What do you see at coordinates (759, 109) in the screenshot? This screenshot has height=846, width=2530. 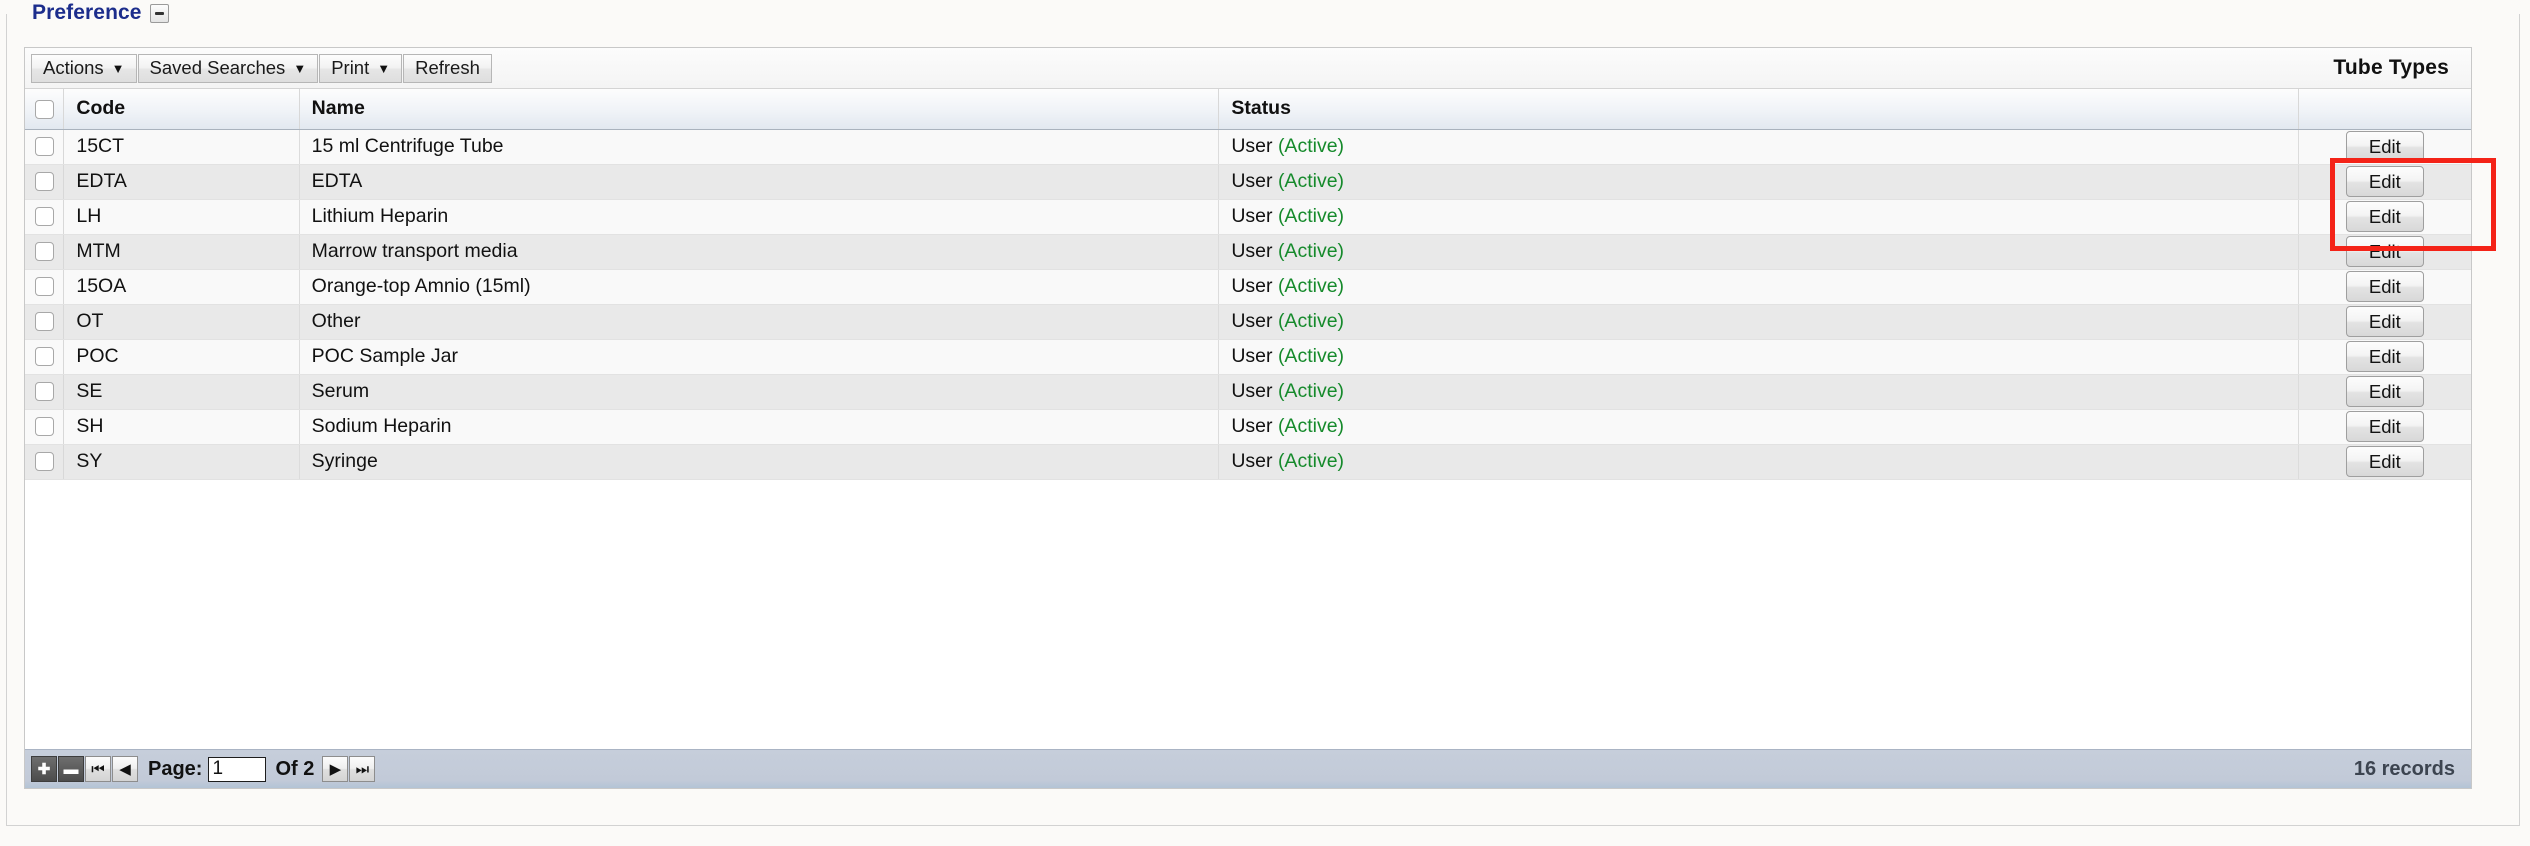 I see `column-header-name: Name` at bounding box center [759, 109].